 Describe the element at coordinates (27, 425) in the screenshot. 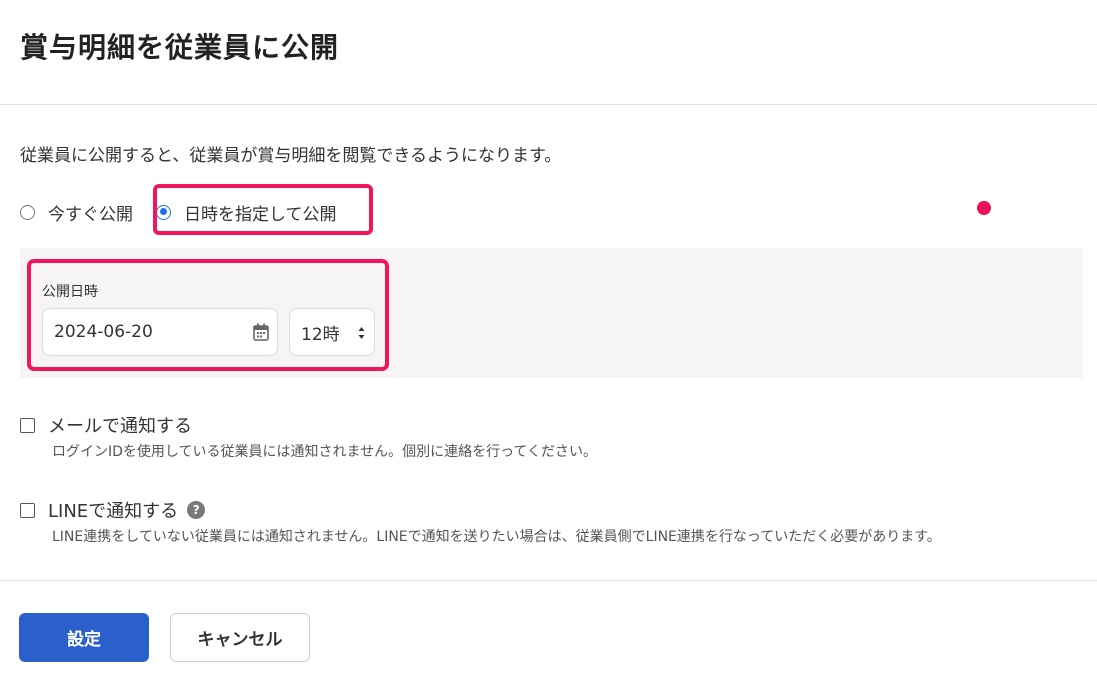

I see `email-notify-checkbox` at that location.